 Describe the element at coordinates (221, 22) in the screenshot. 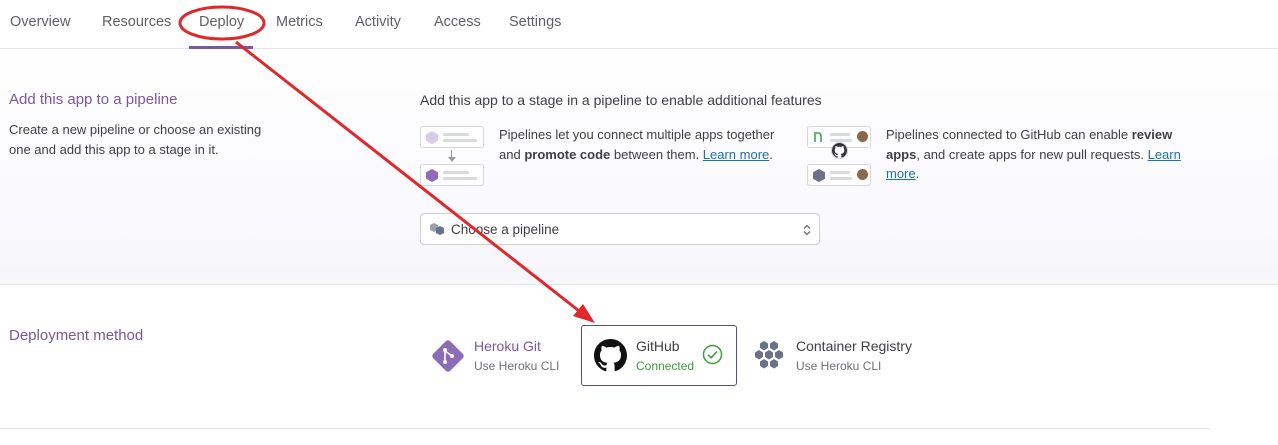

I see `tab-deploy: Deploy` at that location.